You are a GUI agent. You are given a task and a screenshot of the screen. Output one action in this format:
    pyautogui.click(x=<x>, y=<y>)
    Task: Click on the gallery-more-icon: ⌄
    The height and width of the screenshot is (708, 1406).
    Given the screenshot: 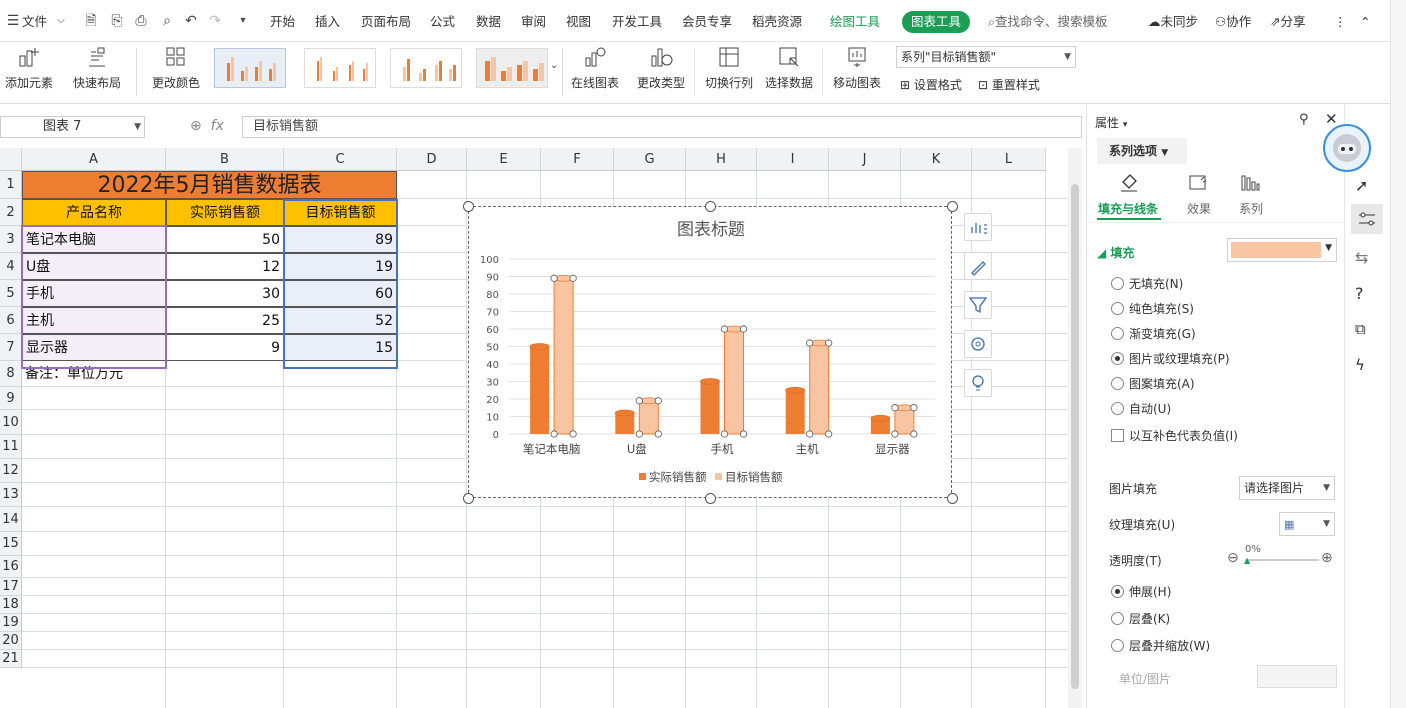 What is the action you would take?
    pyautogui.click(x=554, y=65)
    